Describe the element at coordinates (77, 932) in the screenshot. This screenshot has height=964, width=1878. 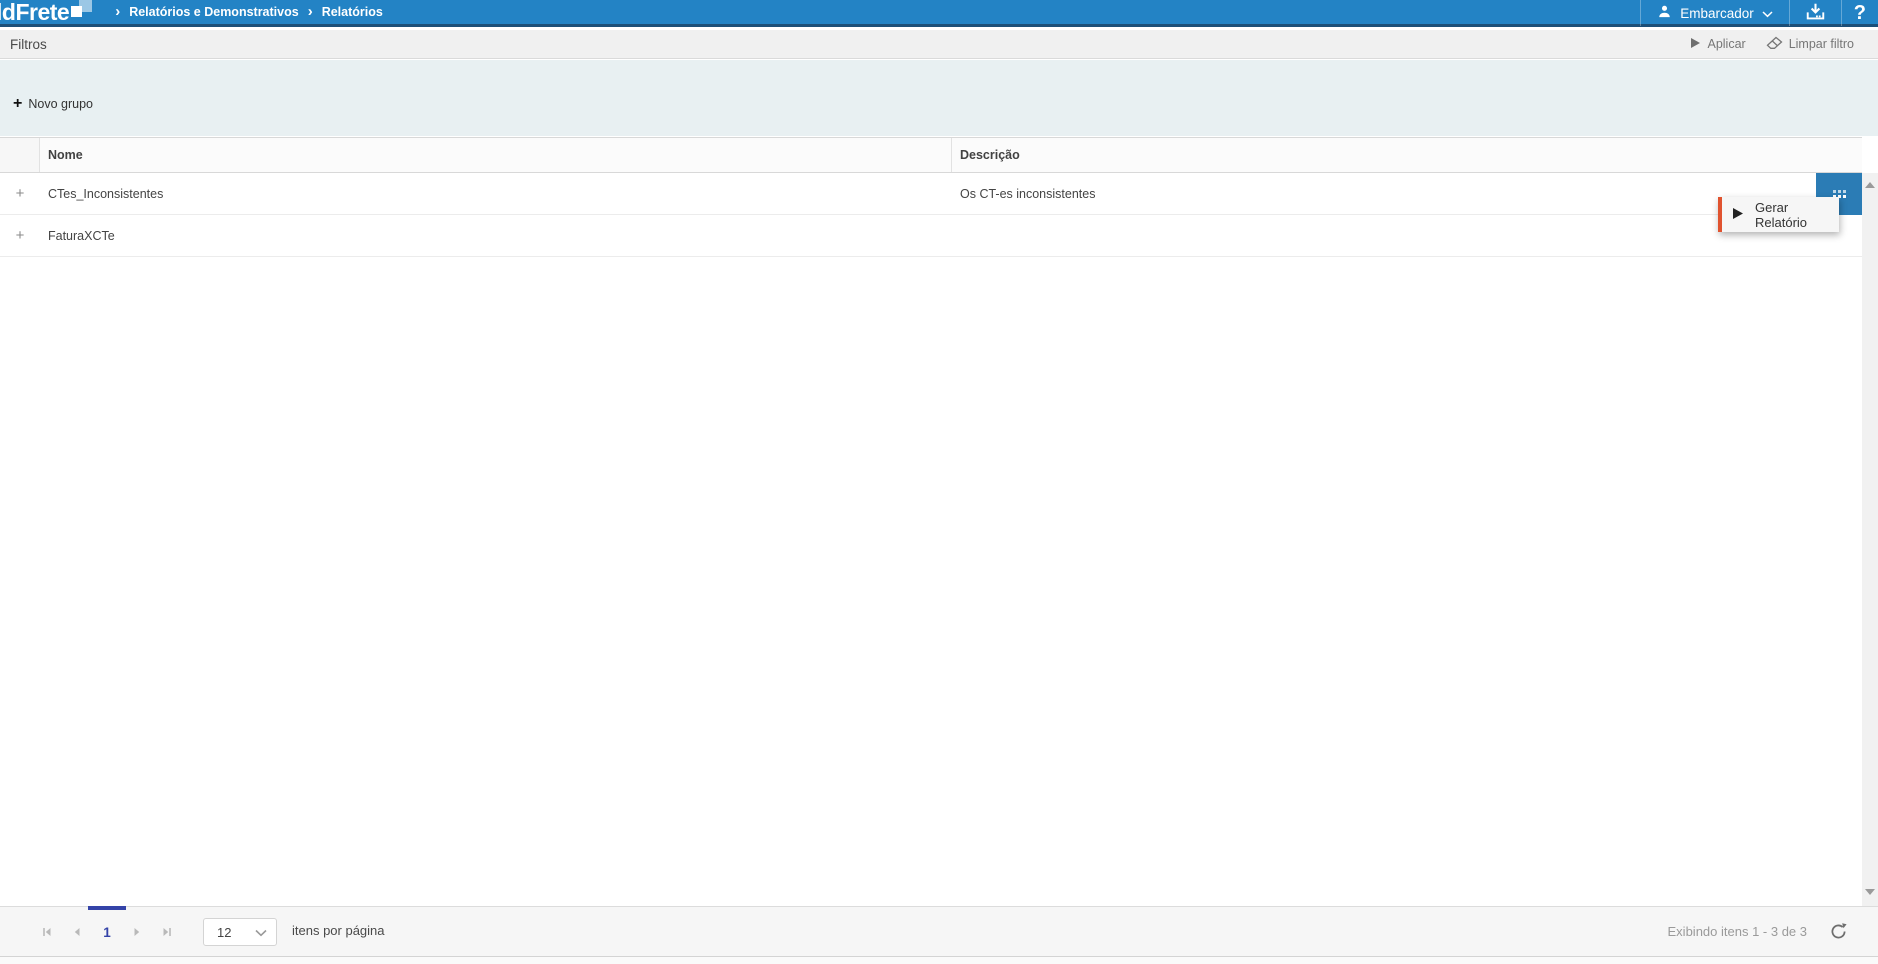
I see `previous-page-button` at that location.